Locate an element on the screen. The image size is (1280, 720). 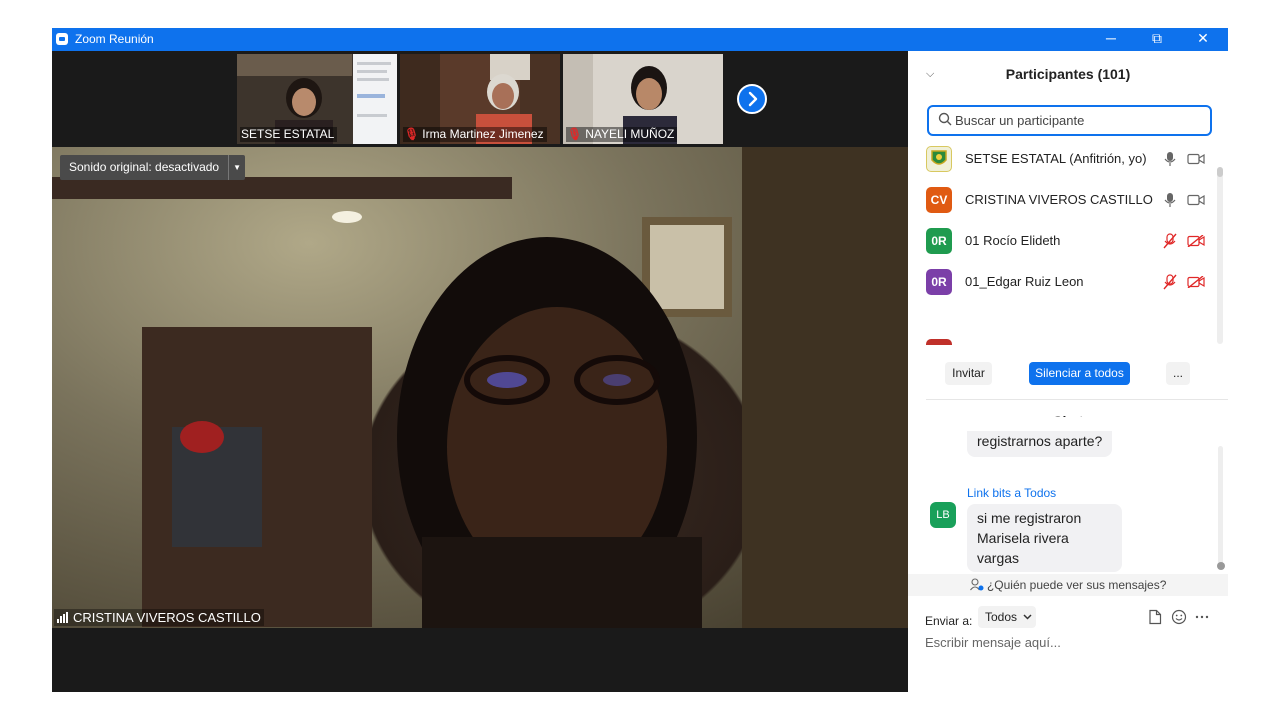
participant-row: CV CRISTINA VIVEROS CASTILLO is located at coordinates (1063, 200).